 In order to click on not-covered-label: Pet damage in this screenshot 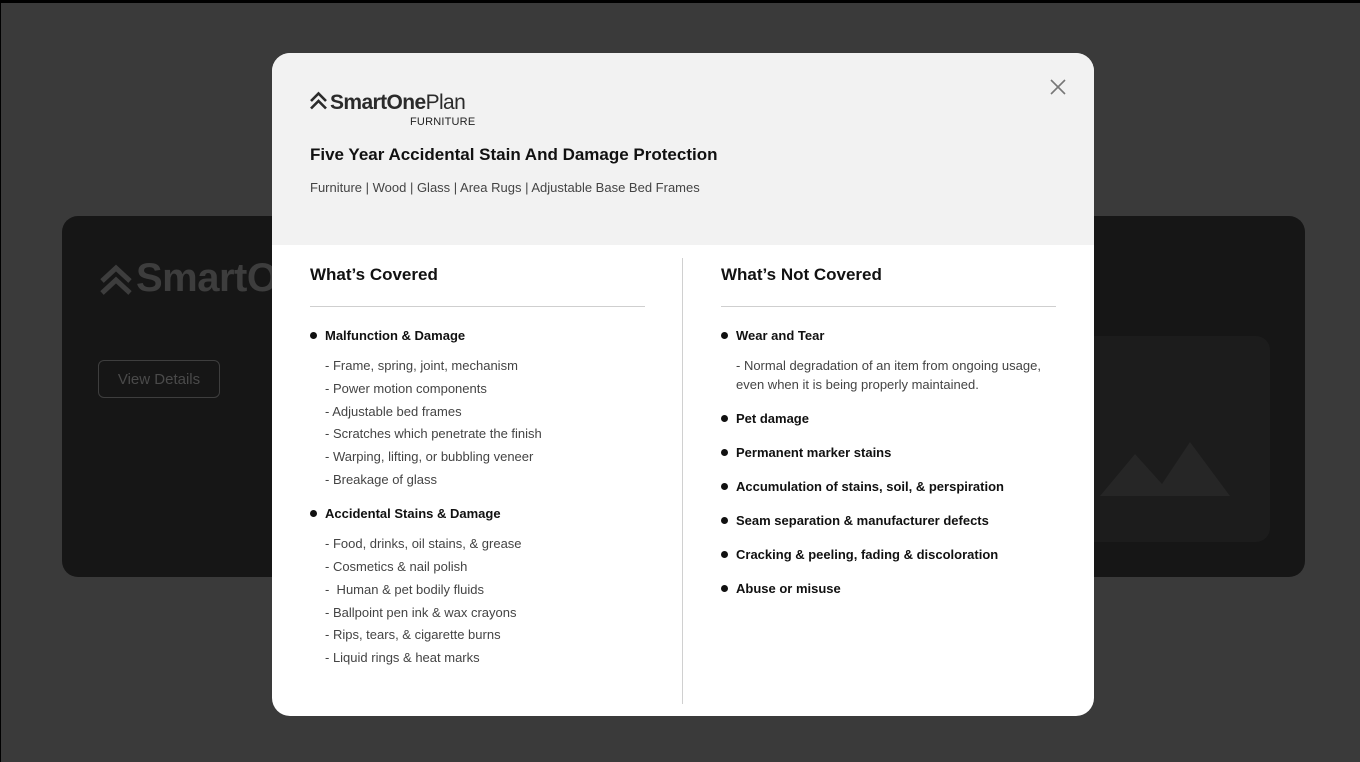, I will do `click(772, 418)`.